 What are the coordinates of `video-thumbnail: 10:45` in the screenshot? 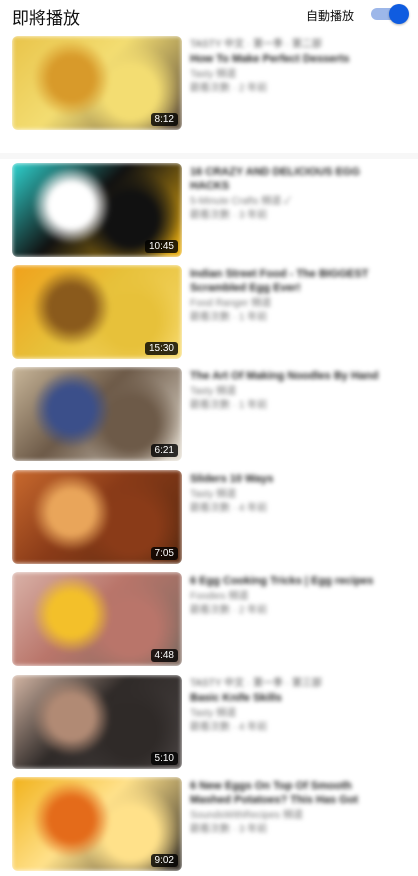 It's located at (97, 210).